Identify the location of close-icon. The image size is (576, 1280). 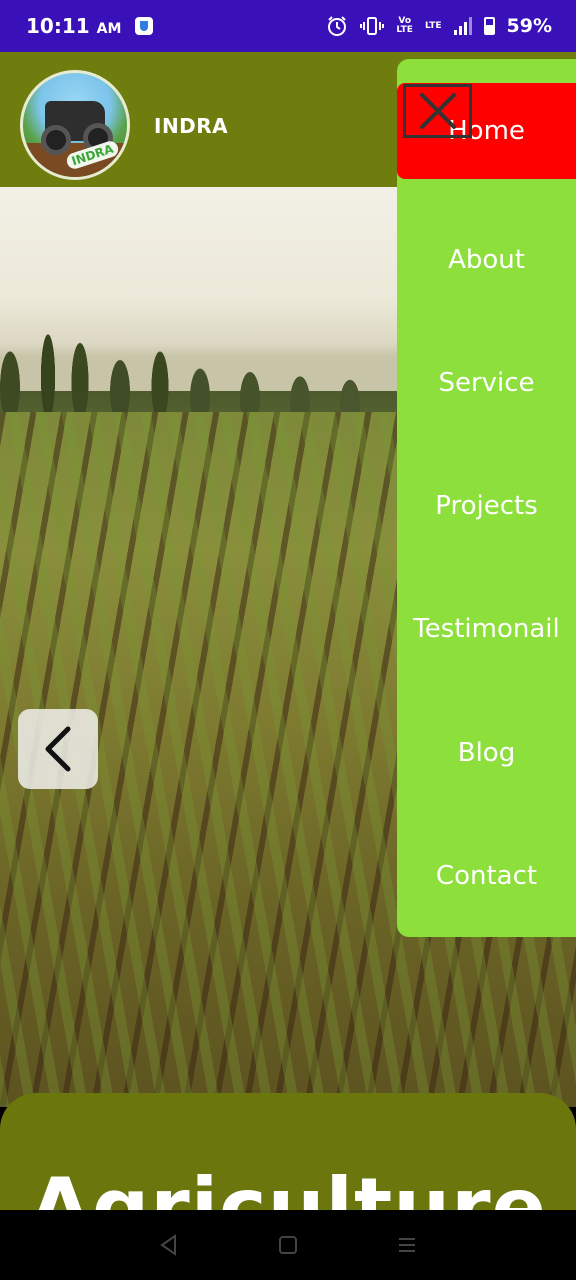
(437, 111).